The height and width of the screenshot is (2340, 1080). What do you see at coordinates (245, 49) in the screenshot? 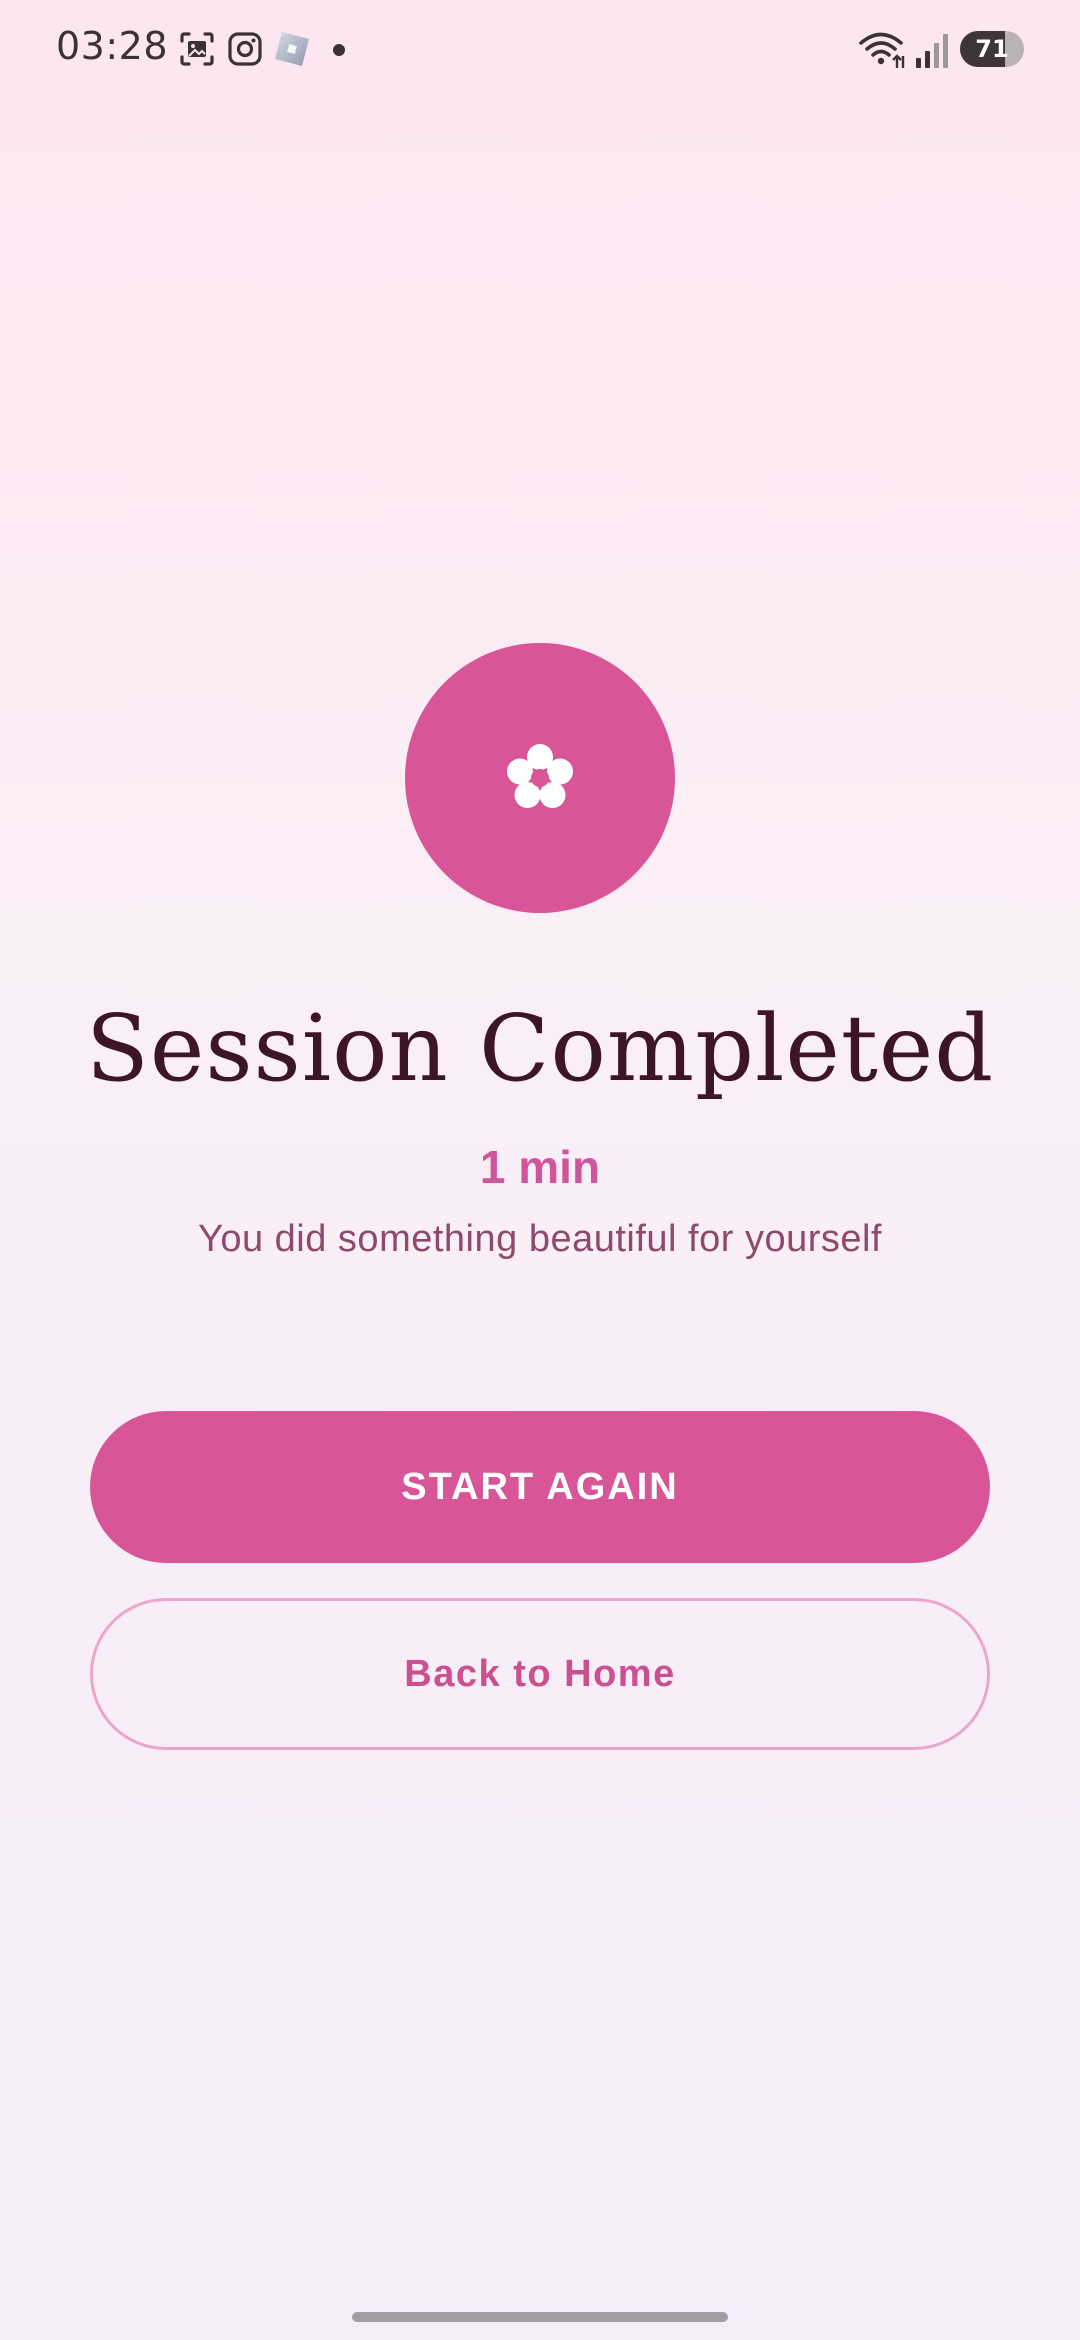
I see `instagram-icon` at bounding box center [245, 49].